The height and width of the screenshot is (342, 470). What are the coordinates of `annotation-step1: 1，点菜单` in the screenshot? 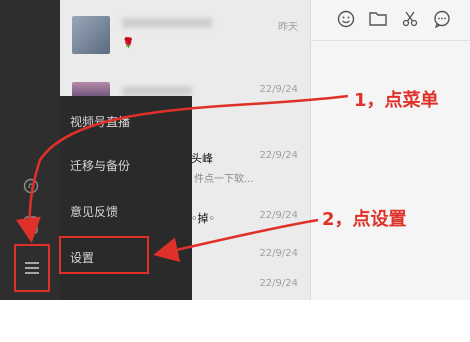 It's located at (396, 100).